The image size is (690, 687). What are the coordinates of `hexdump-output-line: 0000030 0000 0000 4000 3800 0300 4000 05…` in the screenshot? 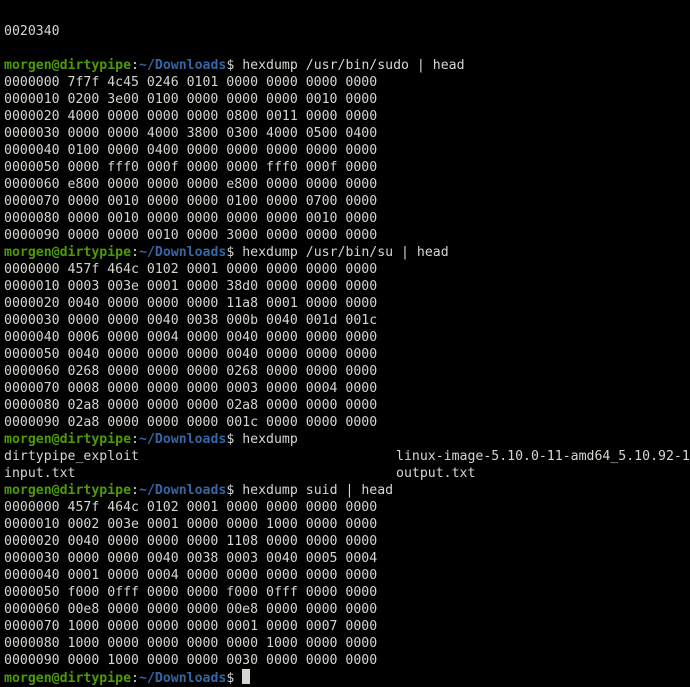 It's located at (191, 133).